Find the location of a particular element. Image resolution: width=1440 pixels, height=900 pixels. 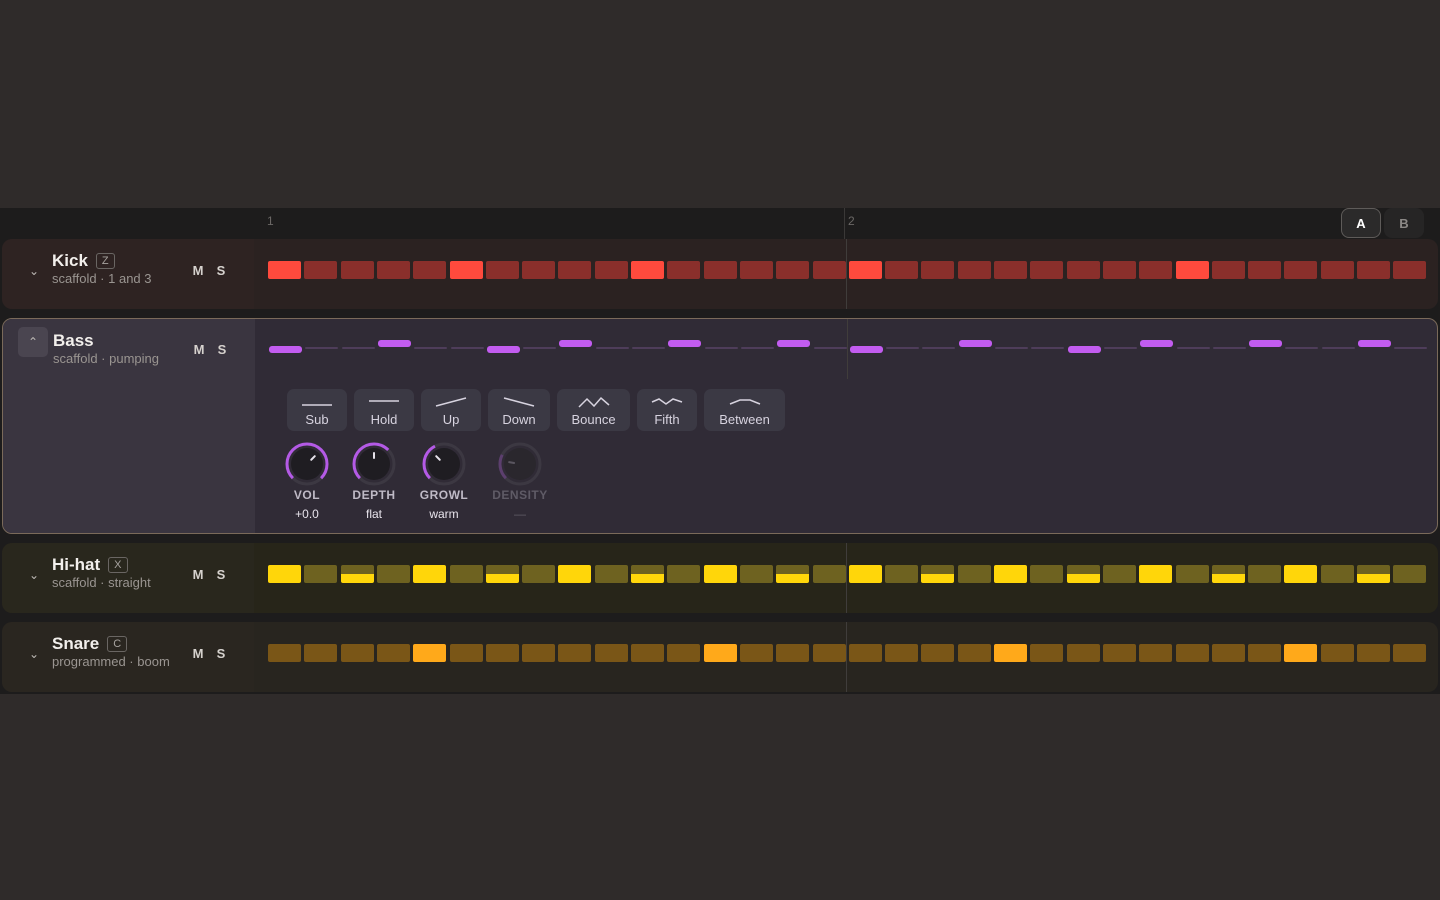

knob-vol is located at coordinates (307, 464).